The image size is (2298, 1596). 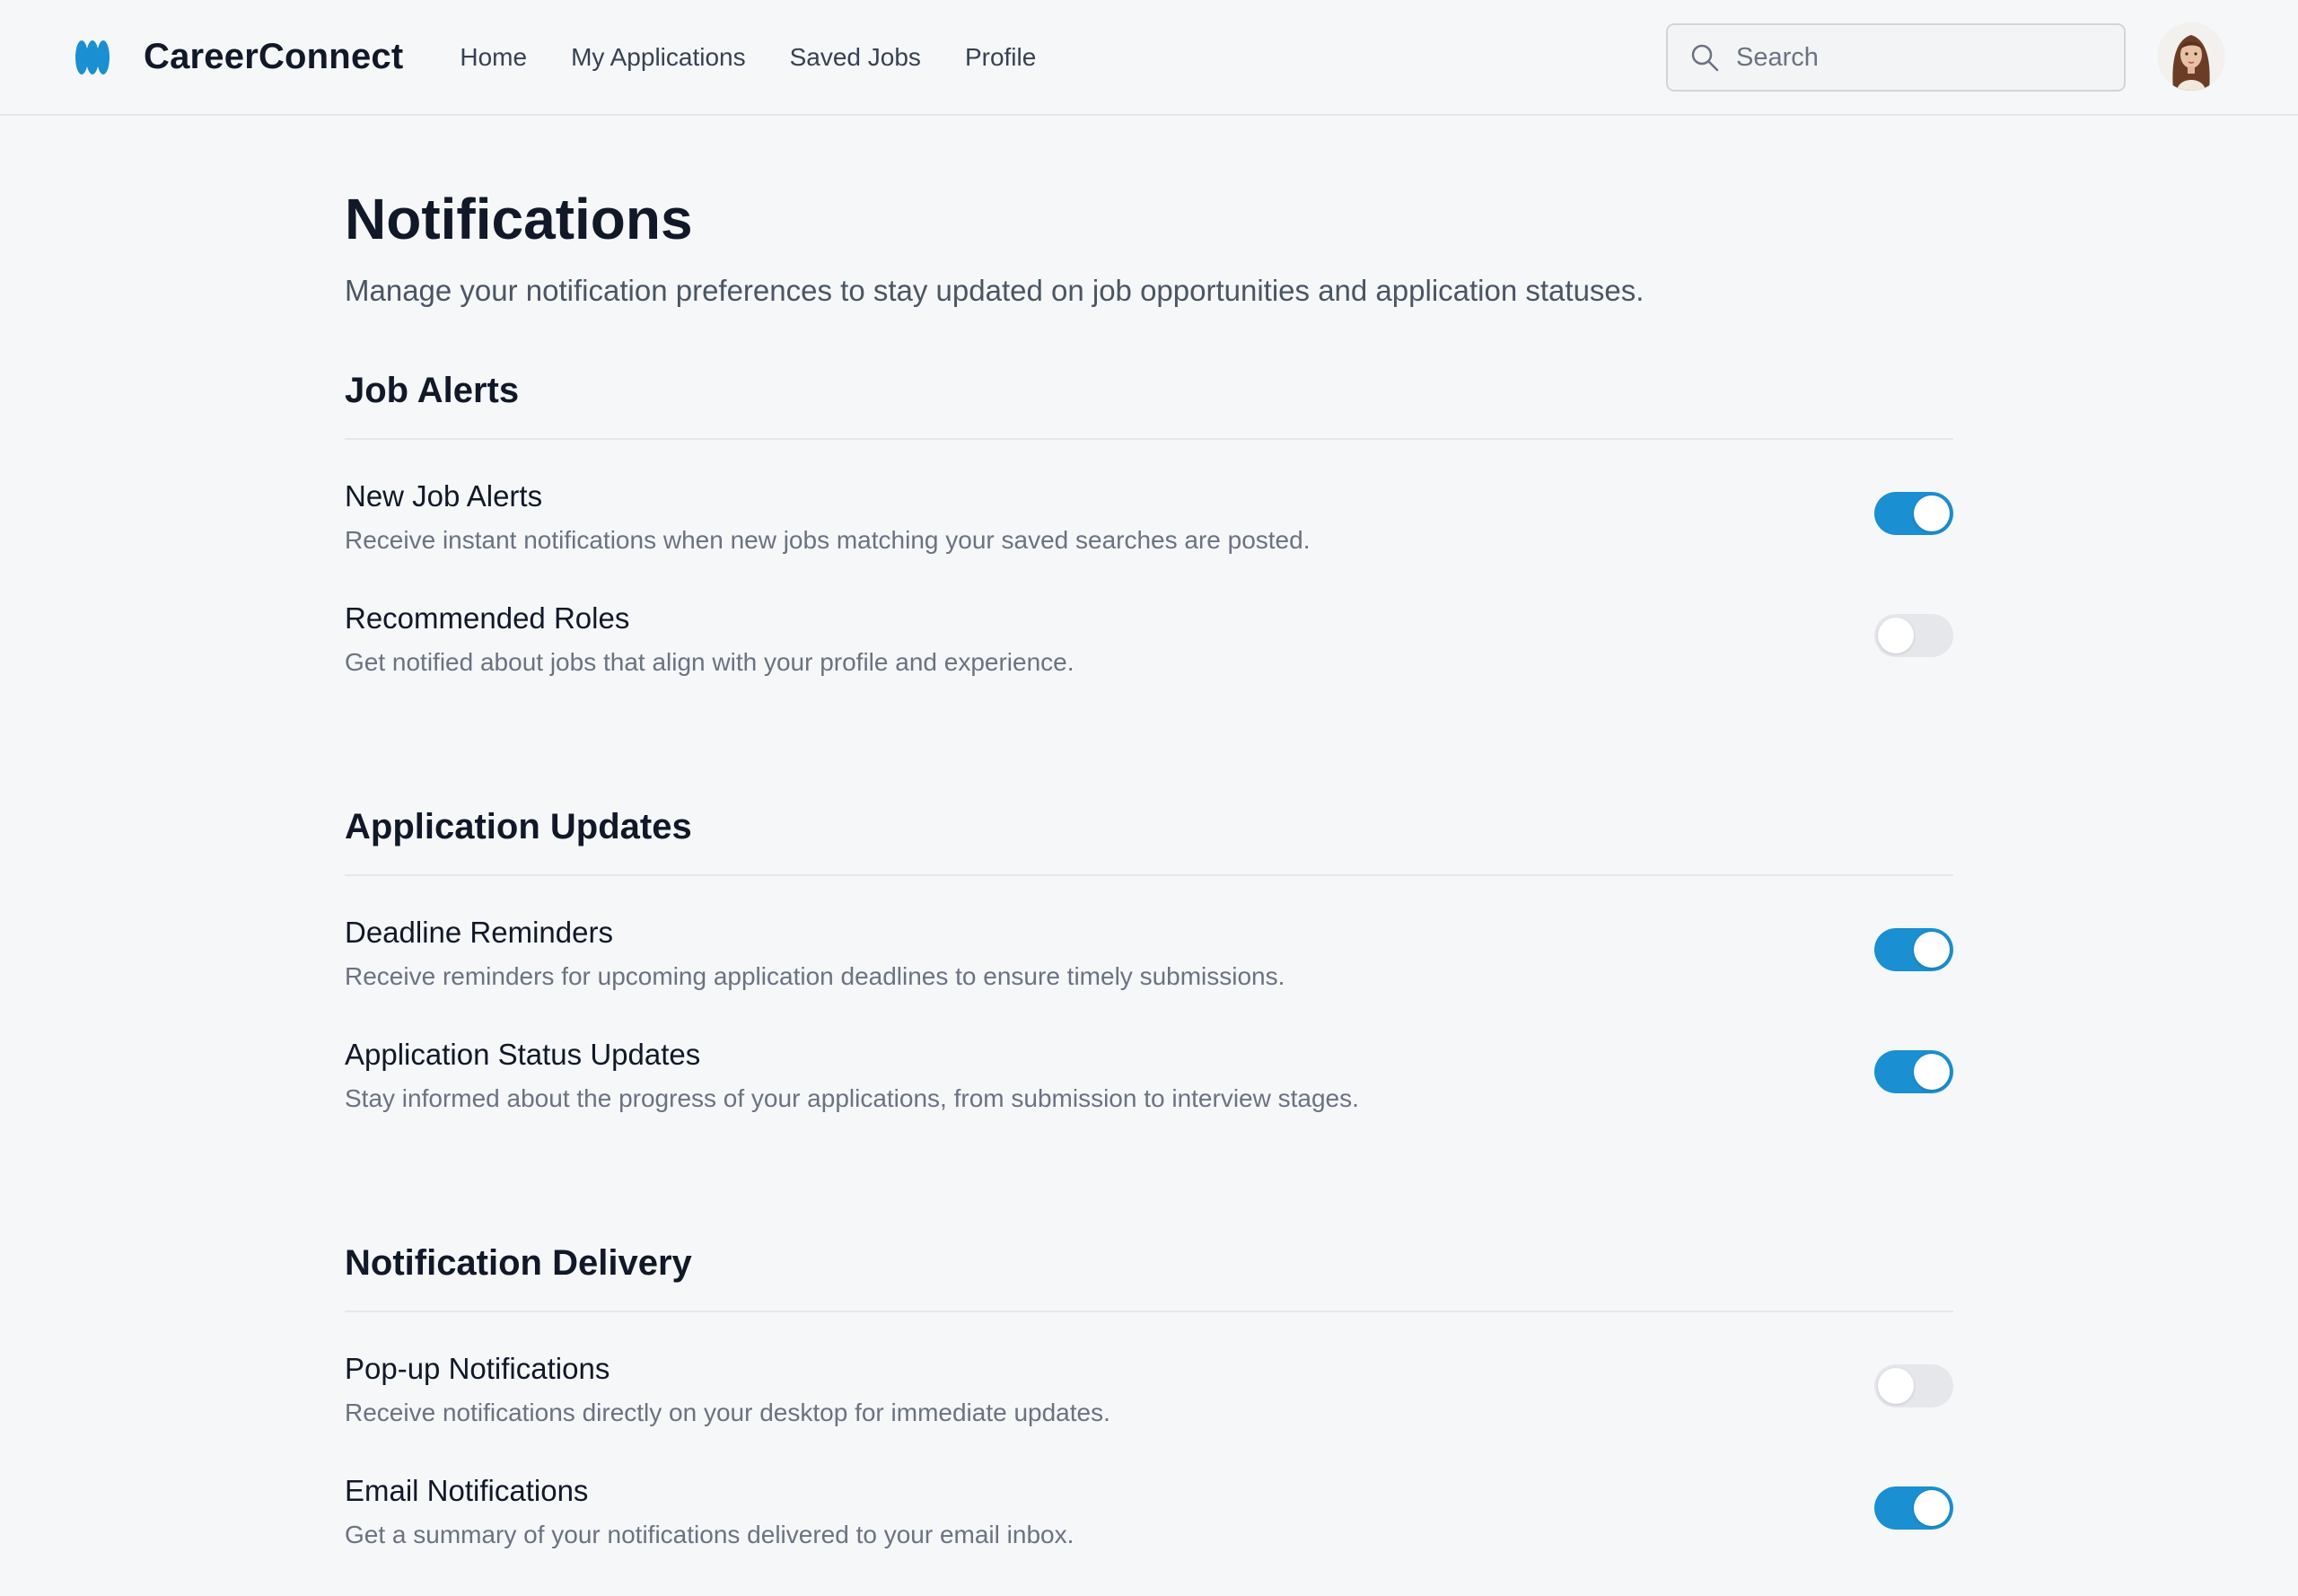 What do you see at coordinates (658, 57) in the screenshot?
I see `nav-item-my-applications: My Applications` at bounding box center [658, 57].